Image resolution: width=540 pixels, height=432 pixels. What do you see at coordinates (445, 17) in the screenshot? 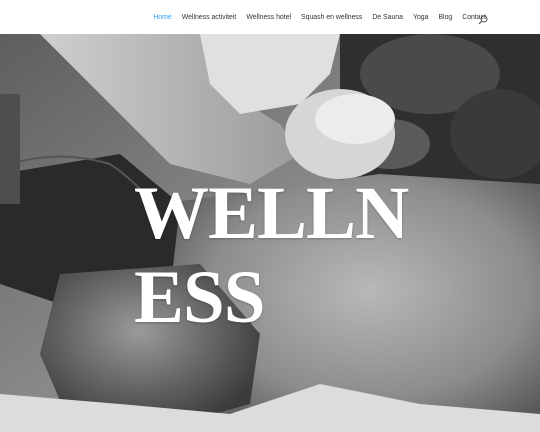
I see `nav-item-blog: Blog` at bounding box center [445, 17].